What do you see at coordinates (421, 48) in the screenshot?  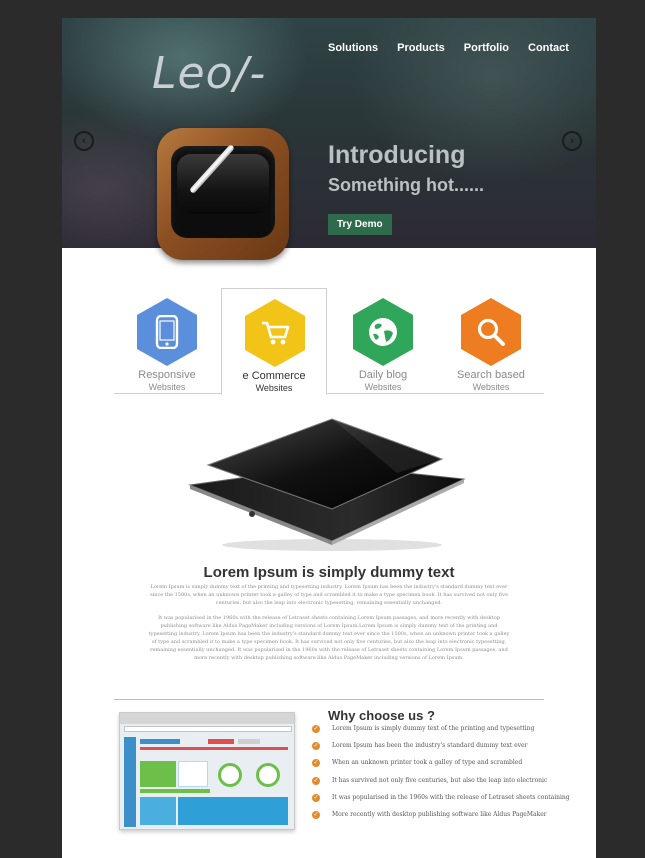 I see `nav-products: Products` at bounding box center [421, 48].